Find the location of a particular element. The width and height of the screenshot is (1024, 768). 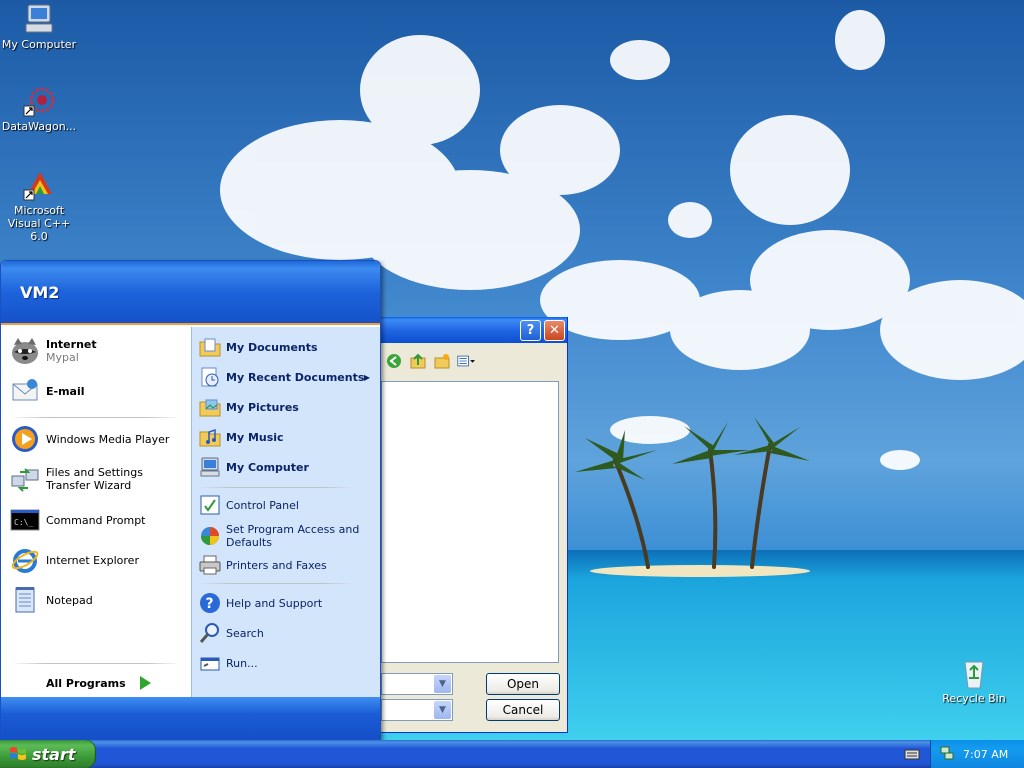

up-folder-icon is located at coordinates (418, 361).